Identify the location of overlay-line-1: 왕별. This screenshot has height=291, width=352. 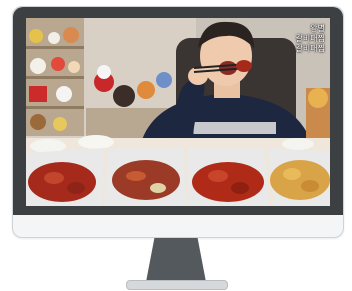
(317, 28).